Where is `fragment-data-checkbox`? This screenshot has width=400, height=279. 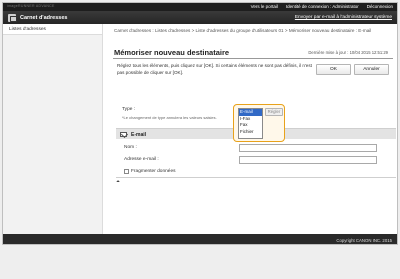 fragment-data-checkbox is located at coordinates (126, 171).